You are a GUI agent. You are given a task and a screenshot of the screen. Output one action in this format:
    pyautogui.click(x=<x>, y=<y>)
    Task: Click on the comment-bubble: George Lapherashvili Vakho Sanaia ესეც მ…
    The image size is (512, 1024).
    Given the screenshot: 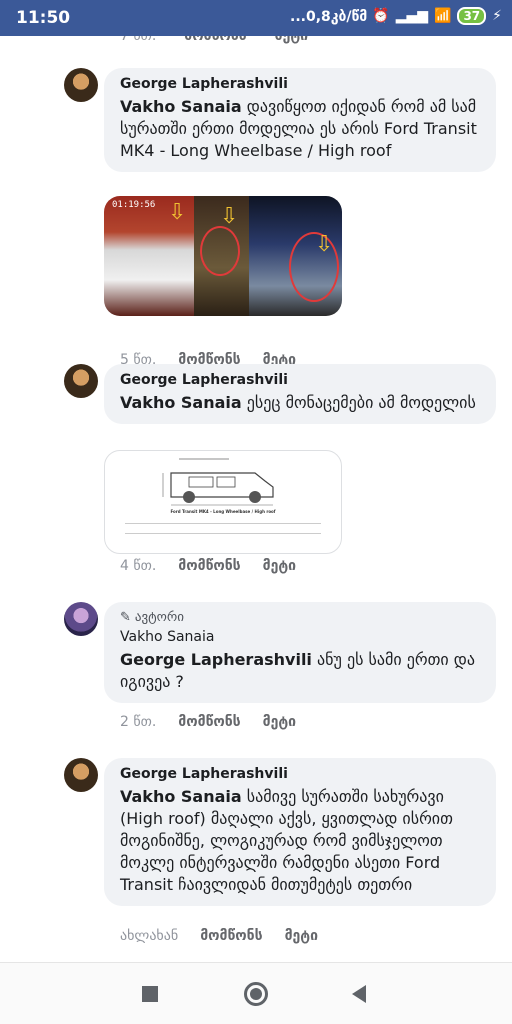 What is the action you would take?
    pyautogui.click(x=300, y=394)
    